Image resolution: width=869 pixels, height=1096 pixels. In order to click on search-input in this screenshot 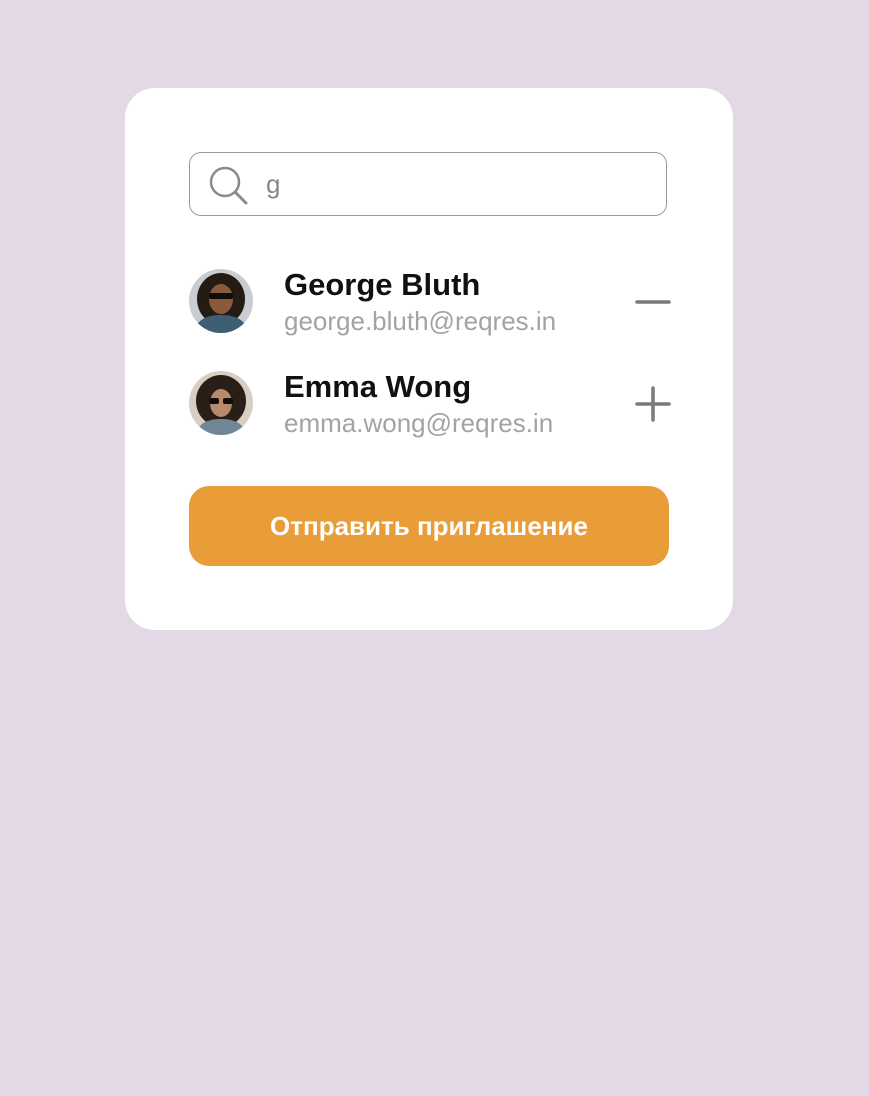, I will do `click(456, 184)`.